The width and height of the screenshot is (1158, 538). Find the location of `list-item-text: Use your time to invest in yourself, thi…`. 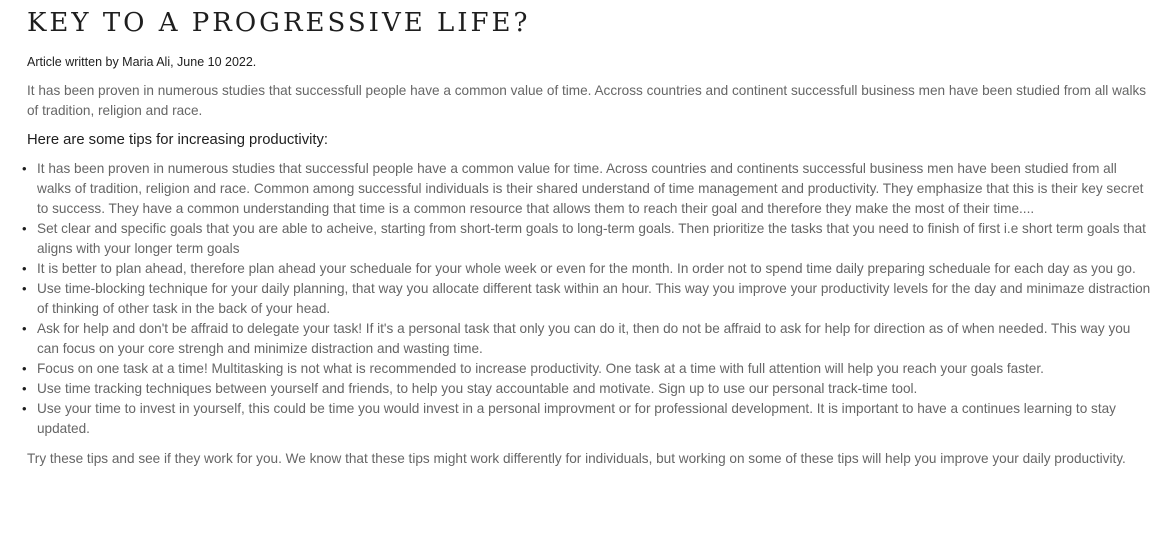

list-item-text: Use your time to invest in yourself, thi… is located at coordinates (576, 418).